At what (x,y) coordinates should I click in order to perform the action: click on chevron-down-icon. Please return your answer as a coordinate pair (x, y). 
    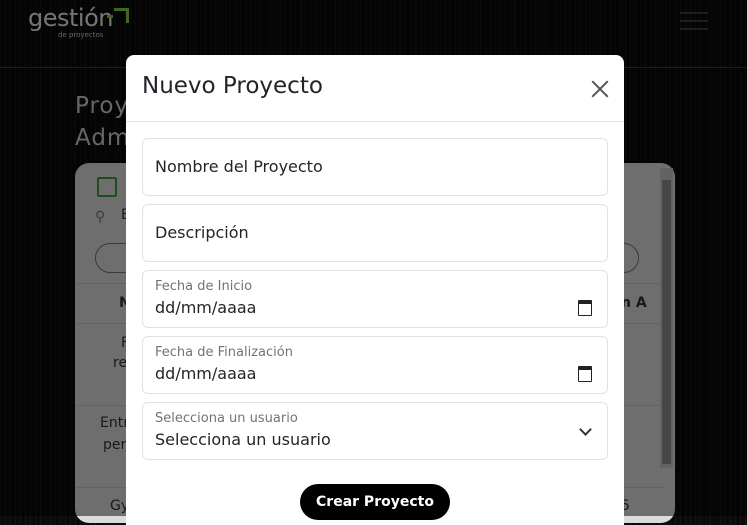
    Looking at the image, I should click on (585, 429).